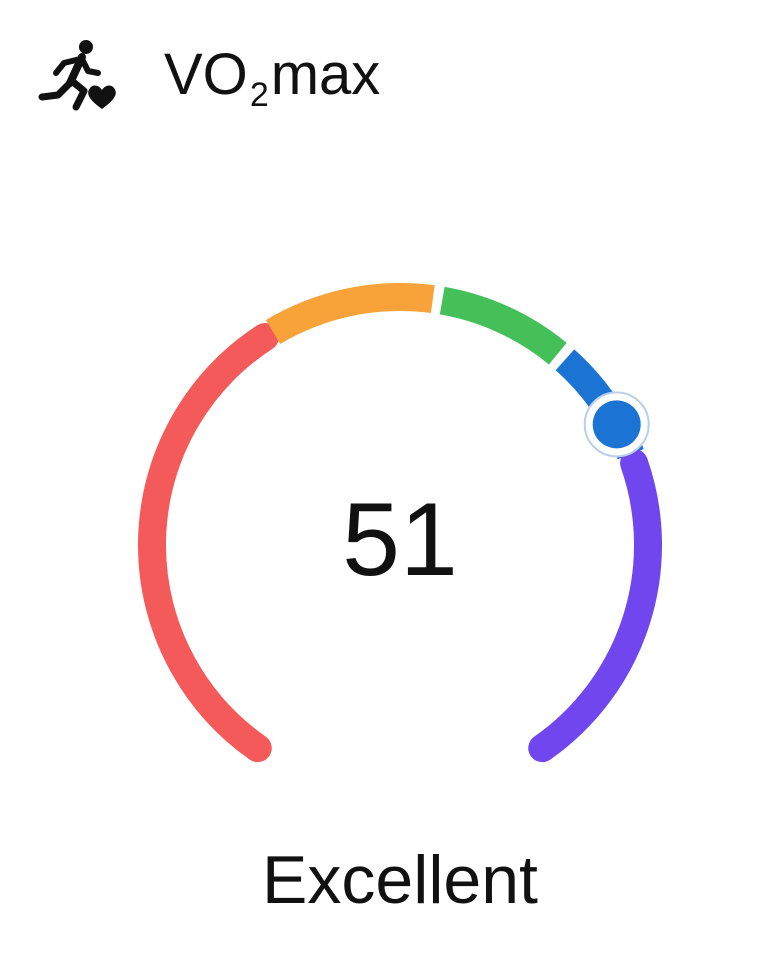 This screenshot has height=969, width=777. Describe the element at coordinates (350, 314) in the screenshot. I see `gauge-segment-orange` at that location.